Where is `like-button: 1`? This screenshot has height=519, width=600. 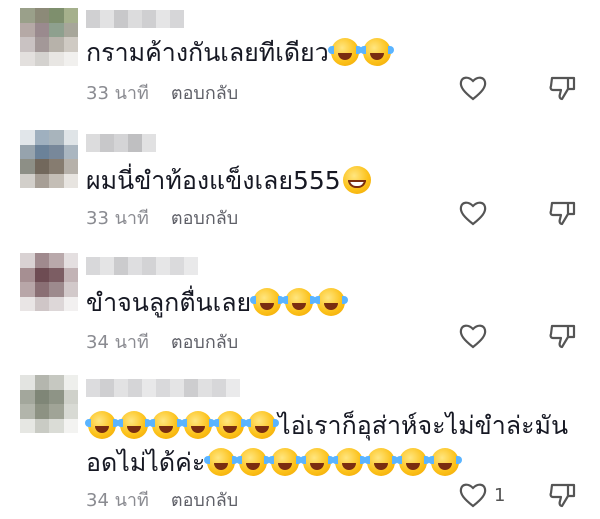
like-button: 1 is located at coordinates (481, 495).